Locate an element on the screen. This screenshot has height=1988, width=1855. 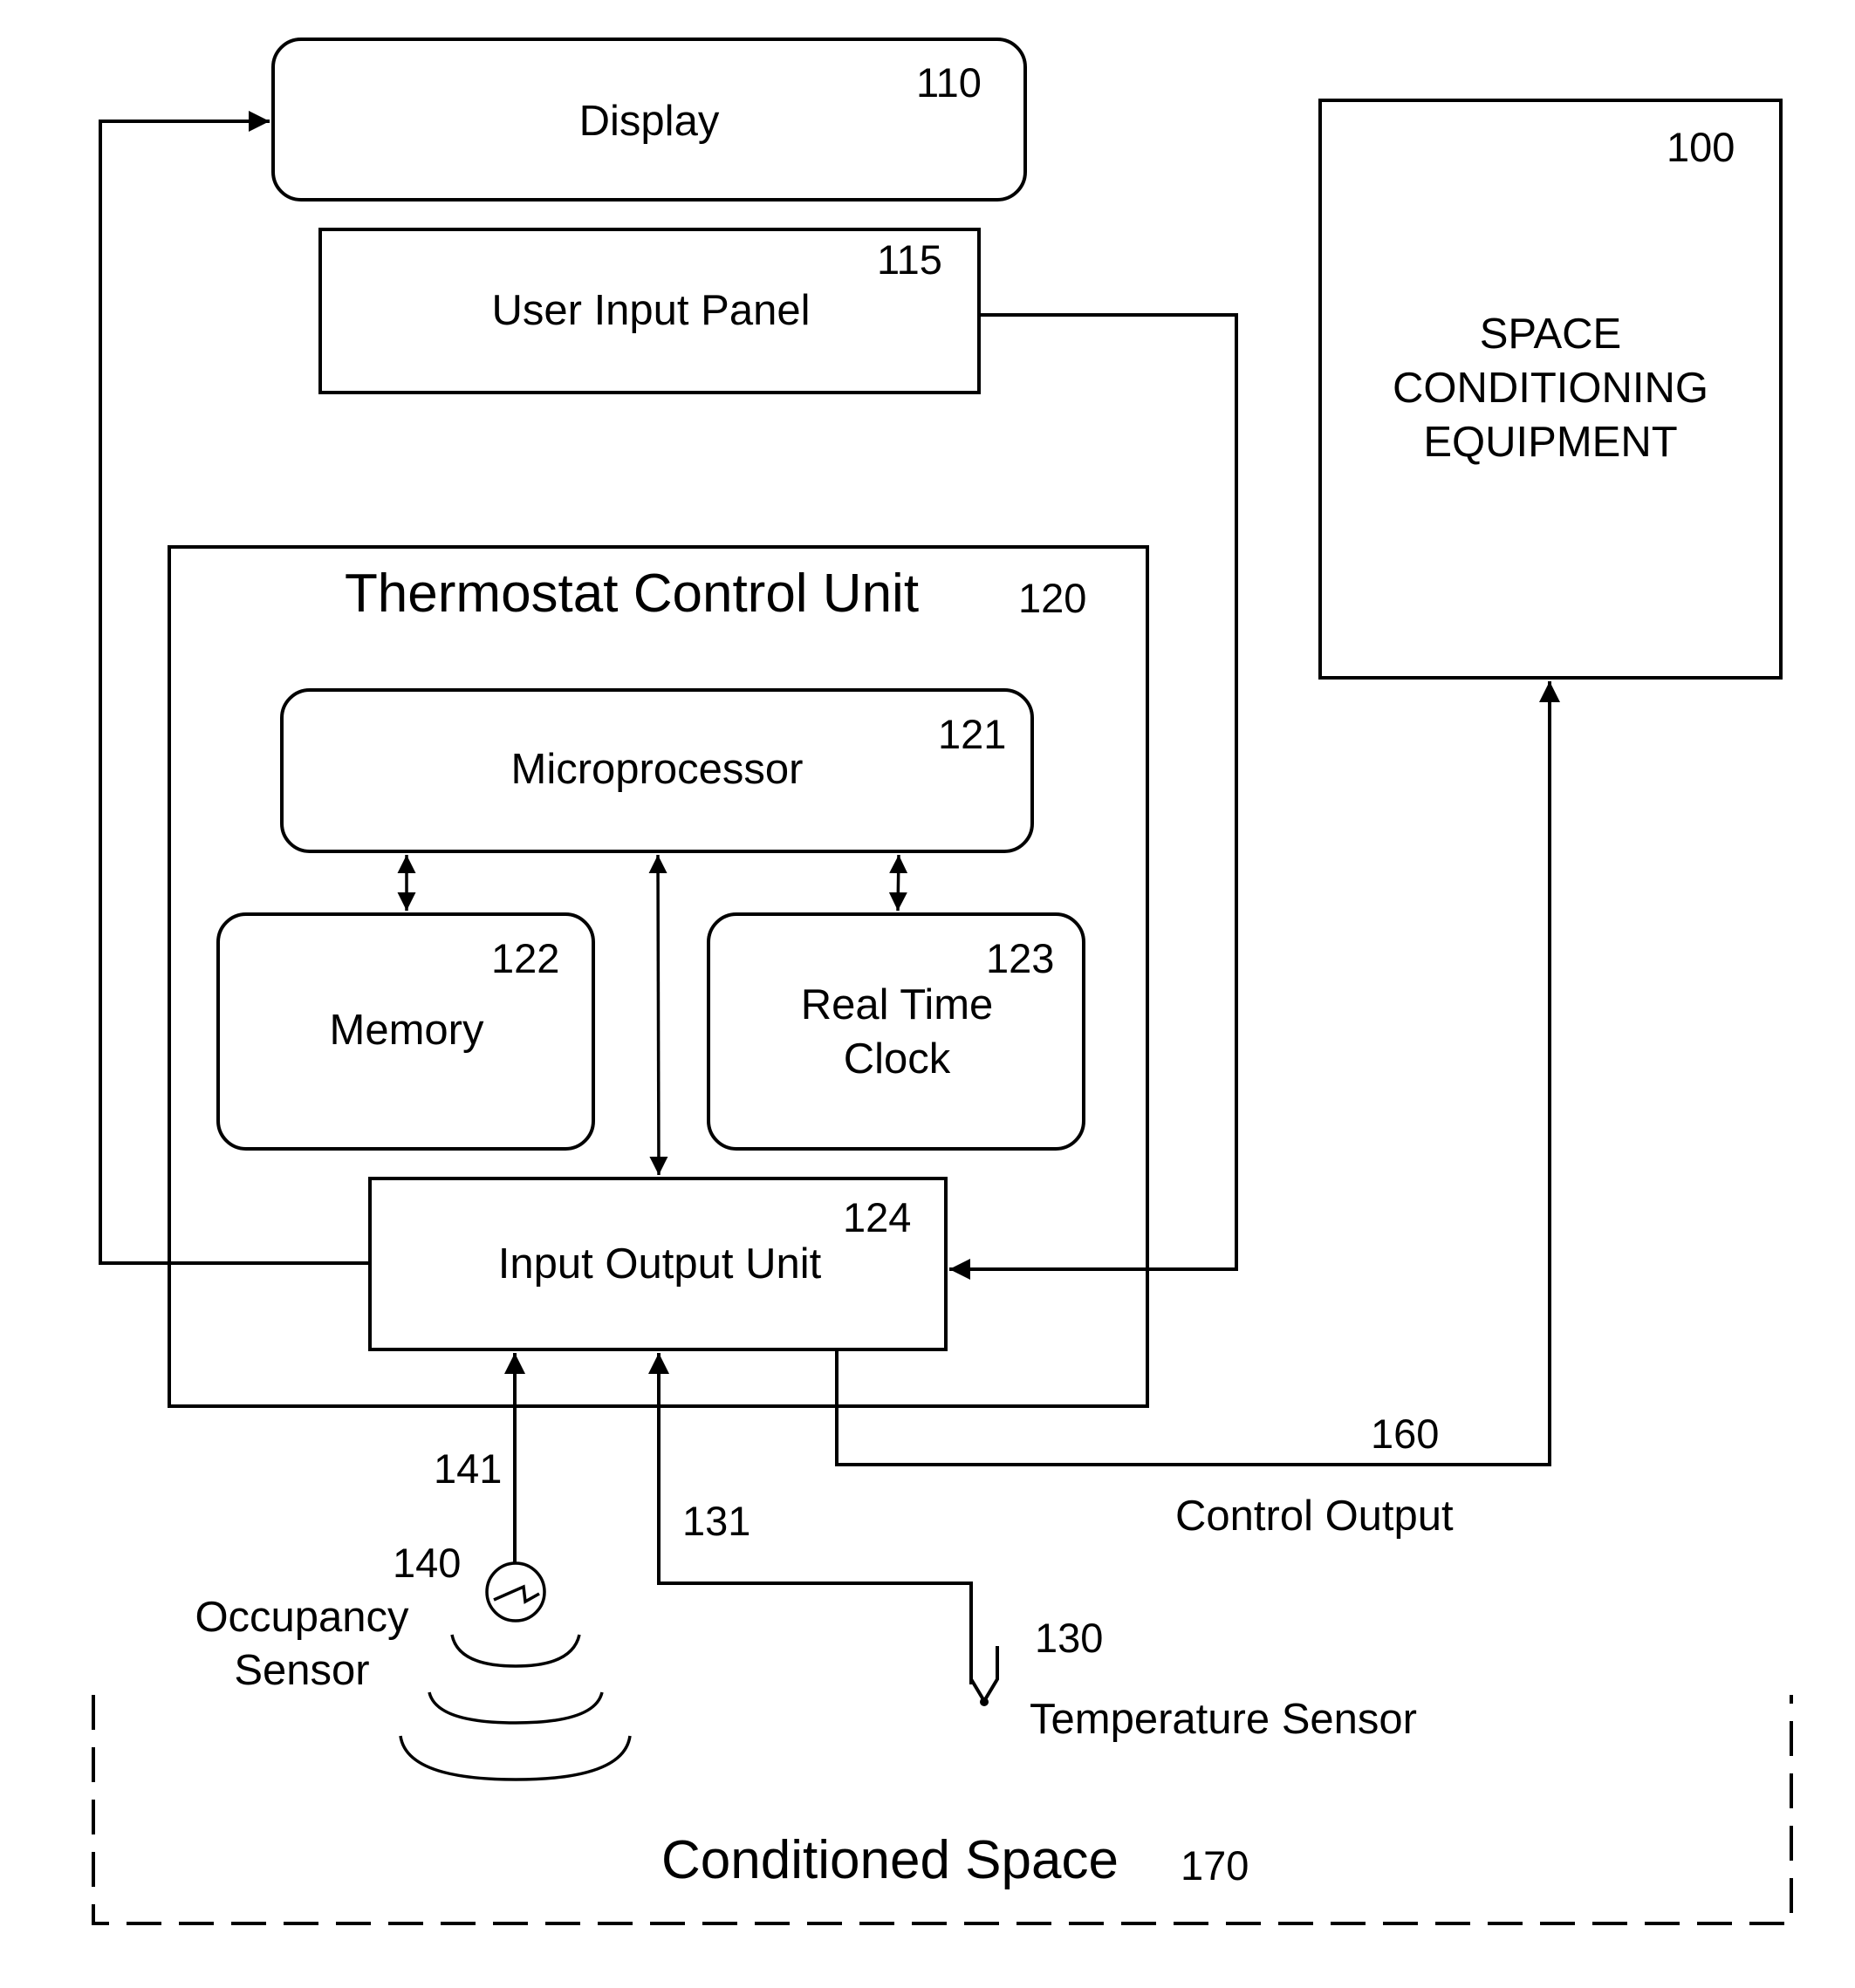
input-output-unit-block: Input Output Unit 124 is located at coordinates (658, 1264).